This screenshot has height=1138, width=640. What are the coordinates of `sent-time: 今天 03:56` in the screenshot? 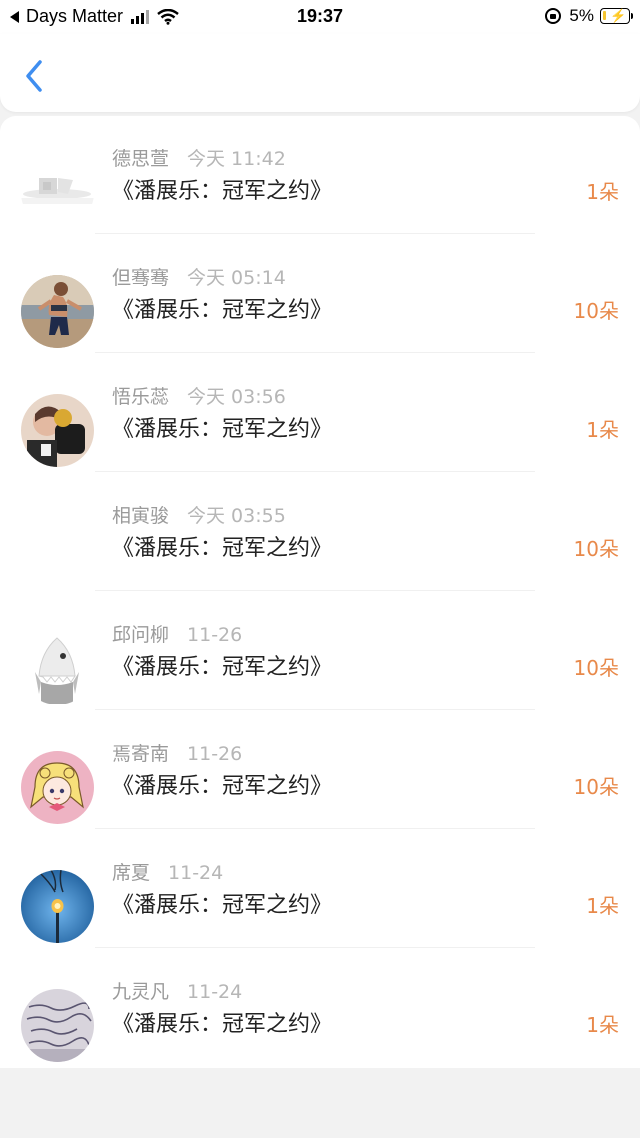 It's located at (236, 397).